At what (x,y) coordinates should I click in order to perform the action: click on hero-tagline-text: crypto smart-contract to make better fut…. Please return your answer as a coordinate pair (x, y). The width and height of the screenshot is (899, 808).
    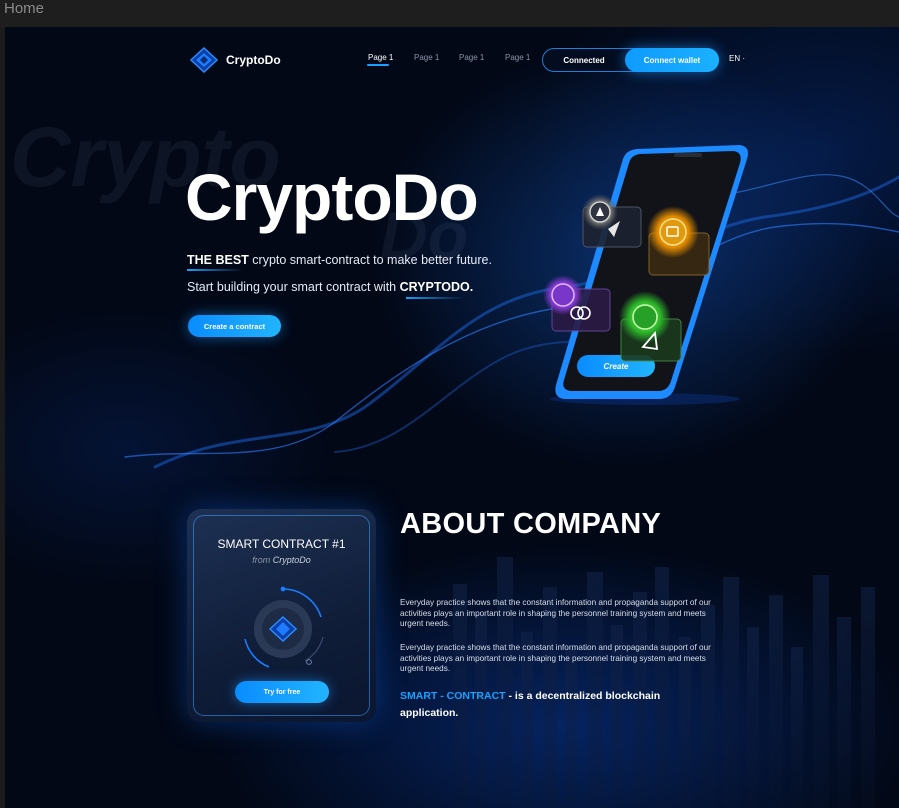
    Looking at the image, I should click on (370, 260).